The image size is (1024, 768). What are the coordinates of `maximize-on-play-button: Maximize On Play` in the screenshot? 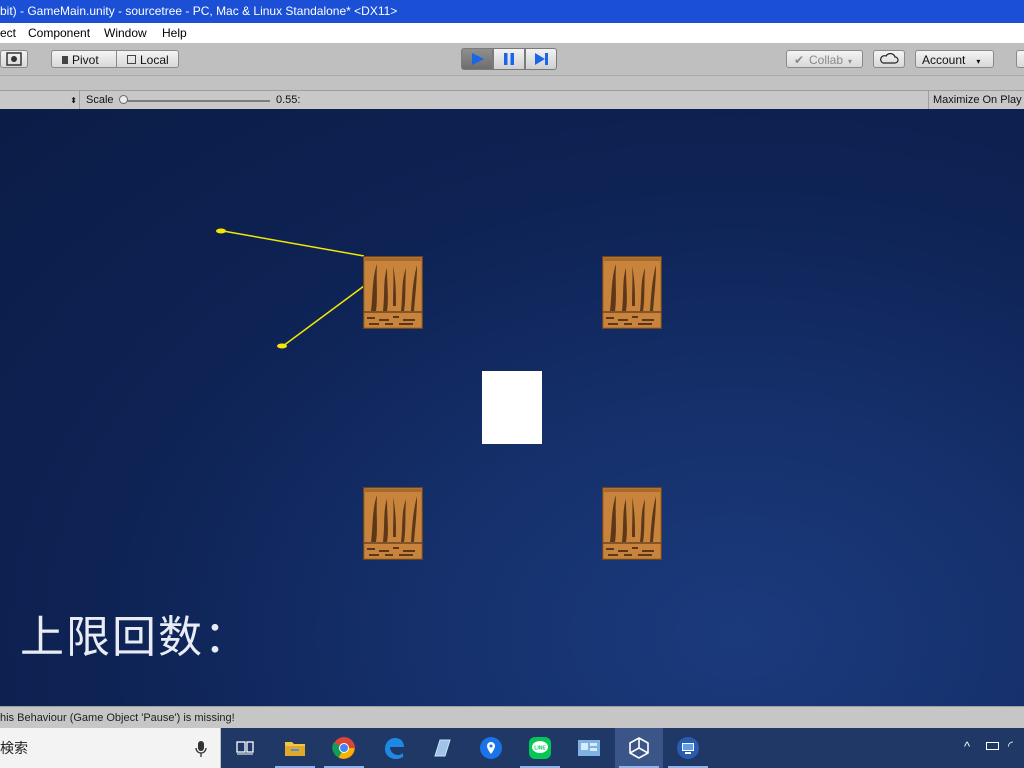 It's located at (976, 100).